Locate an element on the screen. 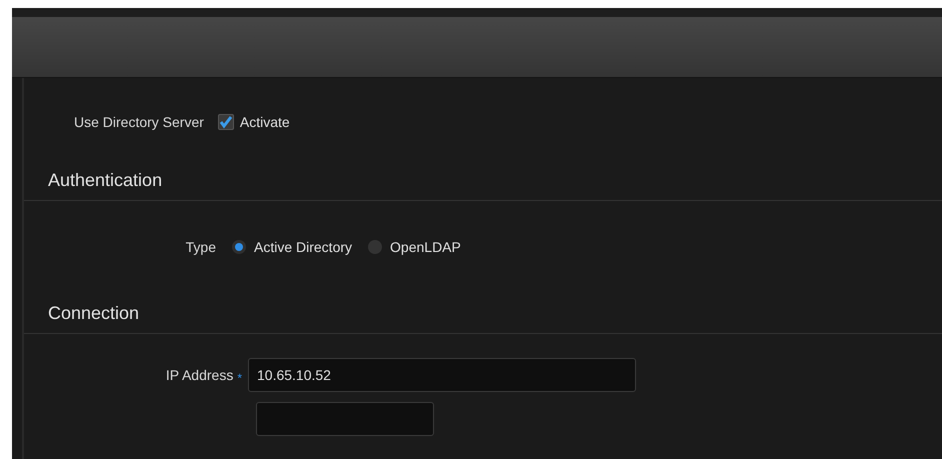  section-title: Connection is located at coordinates (93, 313).